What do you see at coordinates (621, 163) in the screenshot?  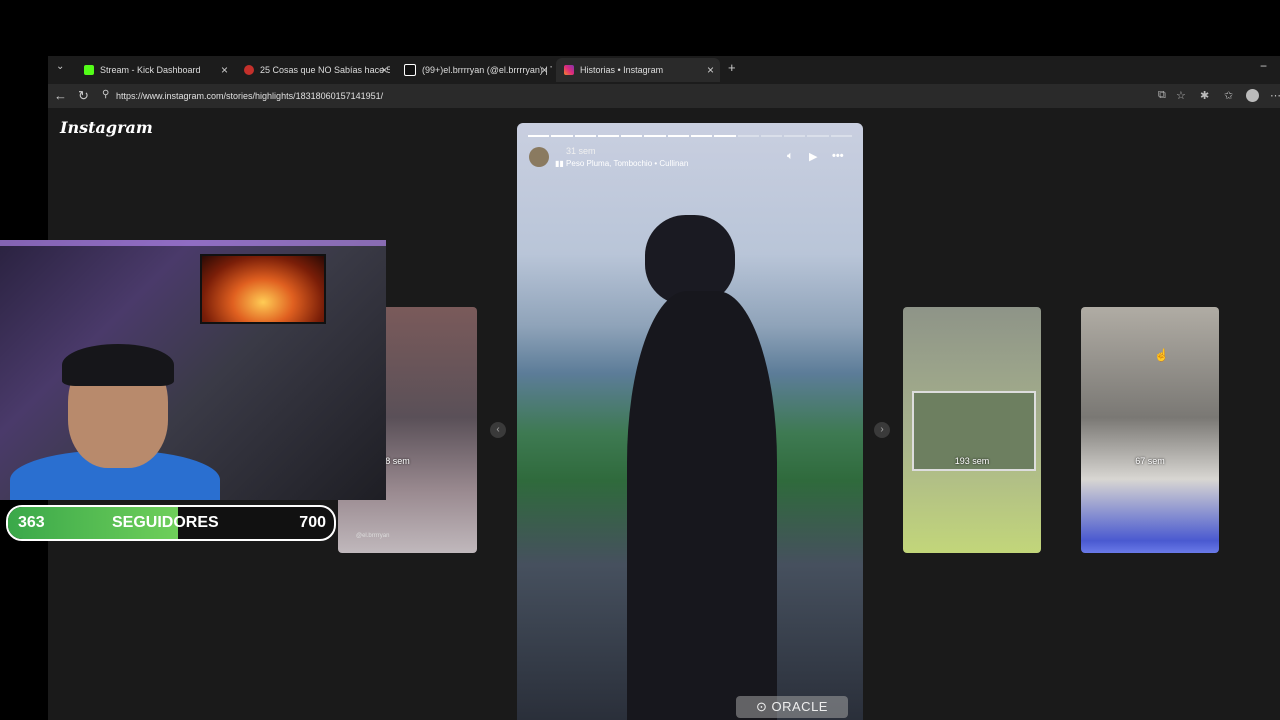 I see `story-music-label: ▮▮ Peso Pluma, Tombochio • Cullinan` at bounding box center [621, 163].